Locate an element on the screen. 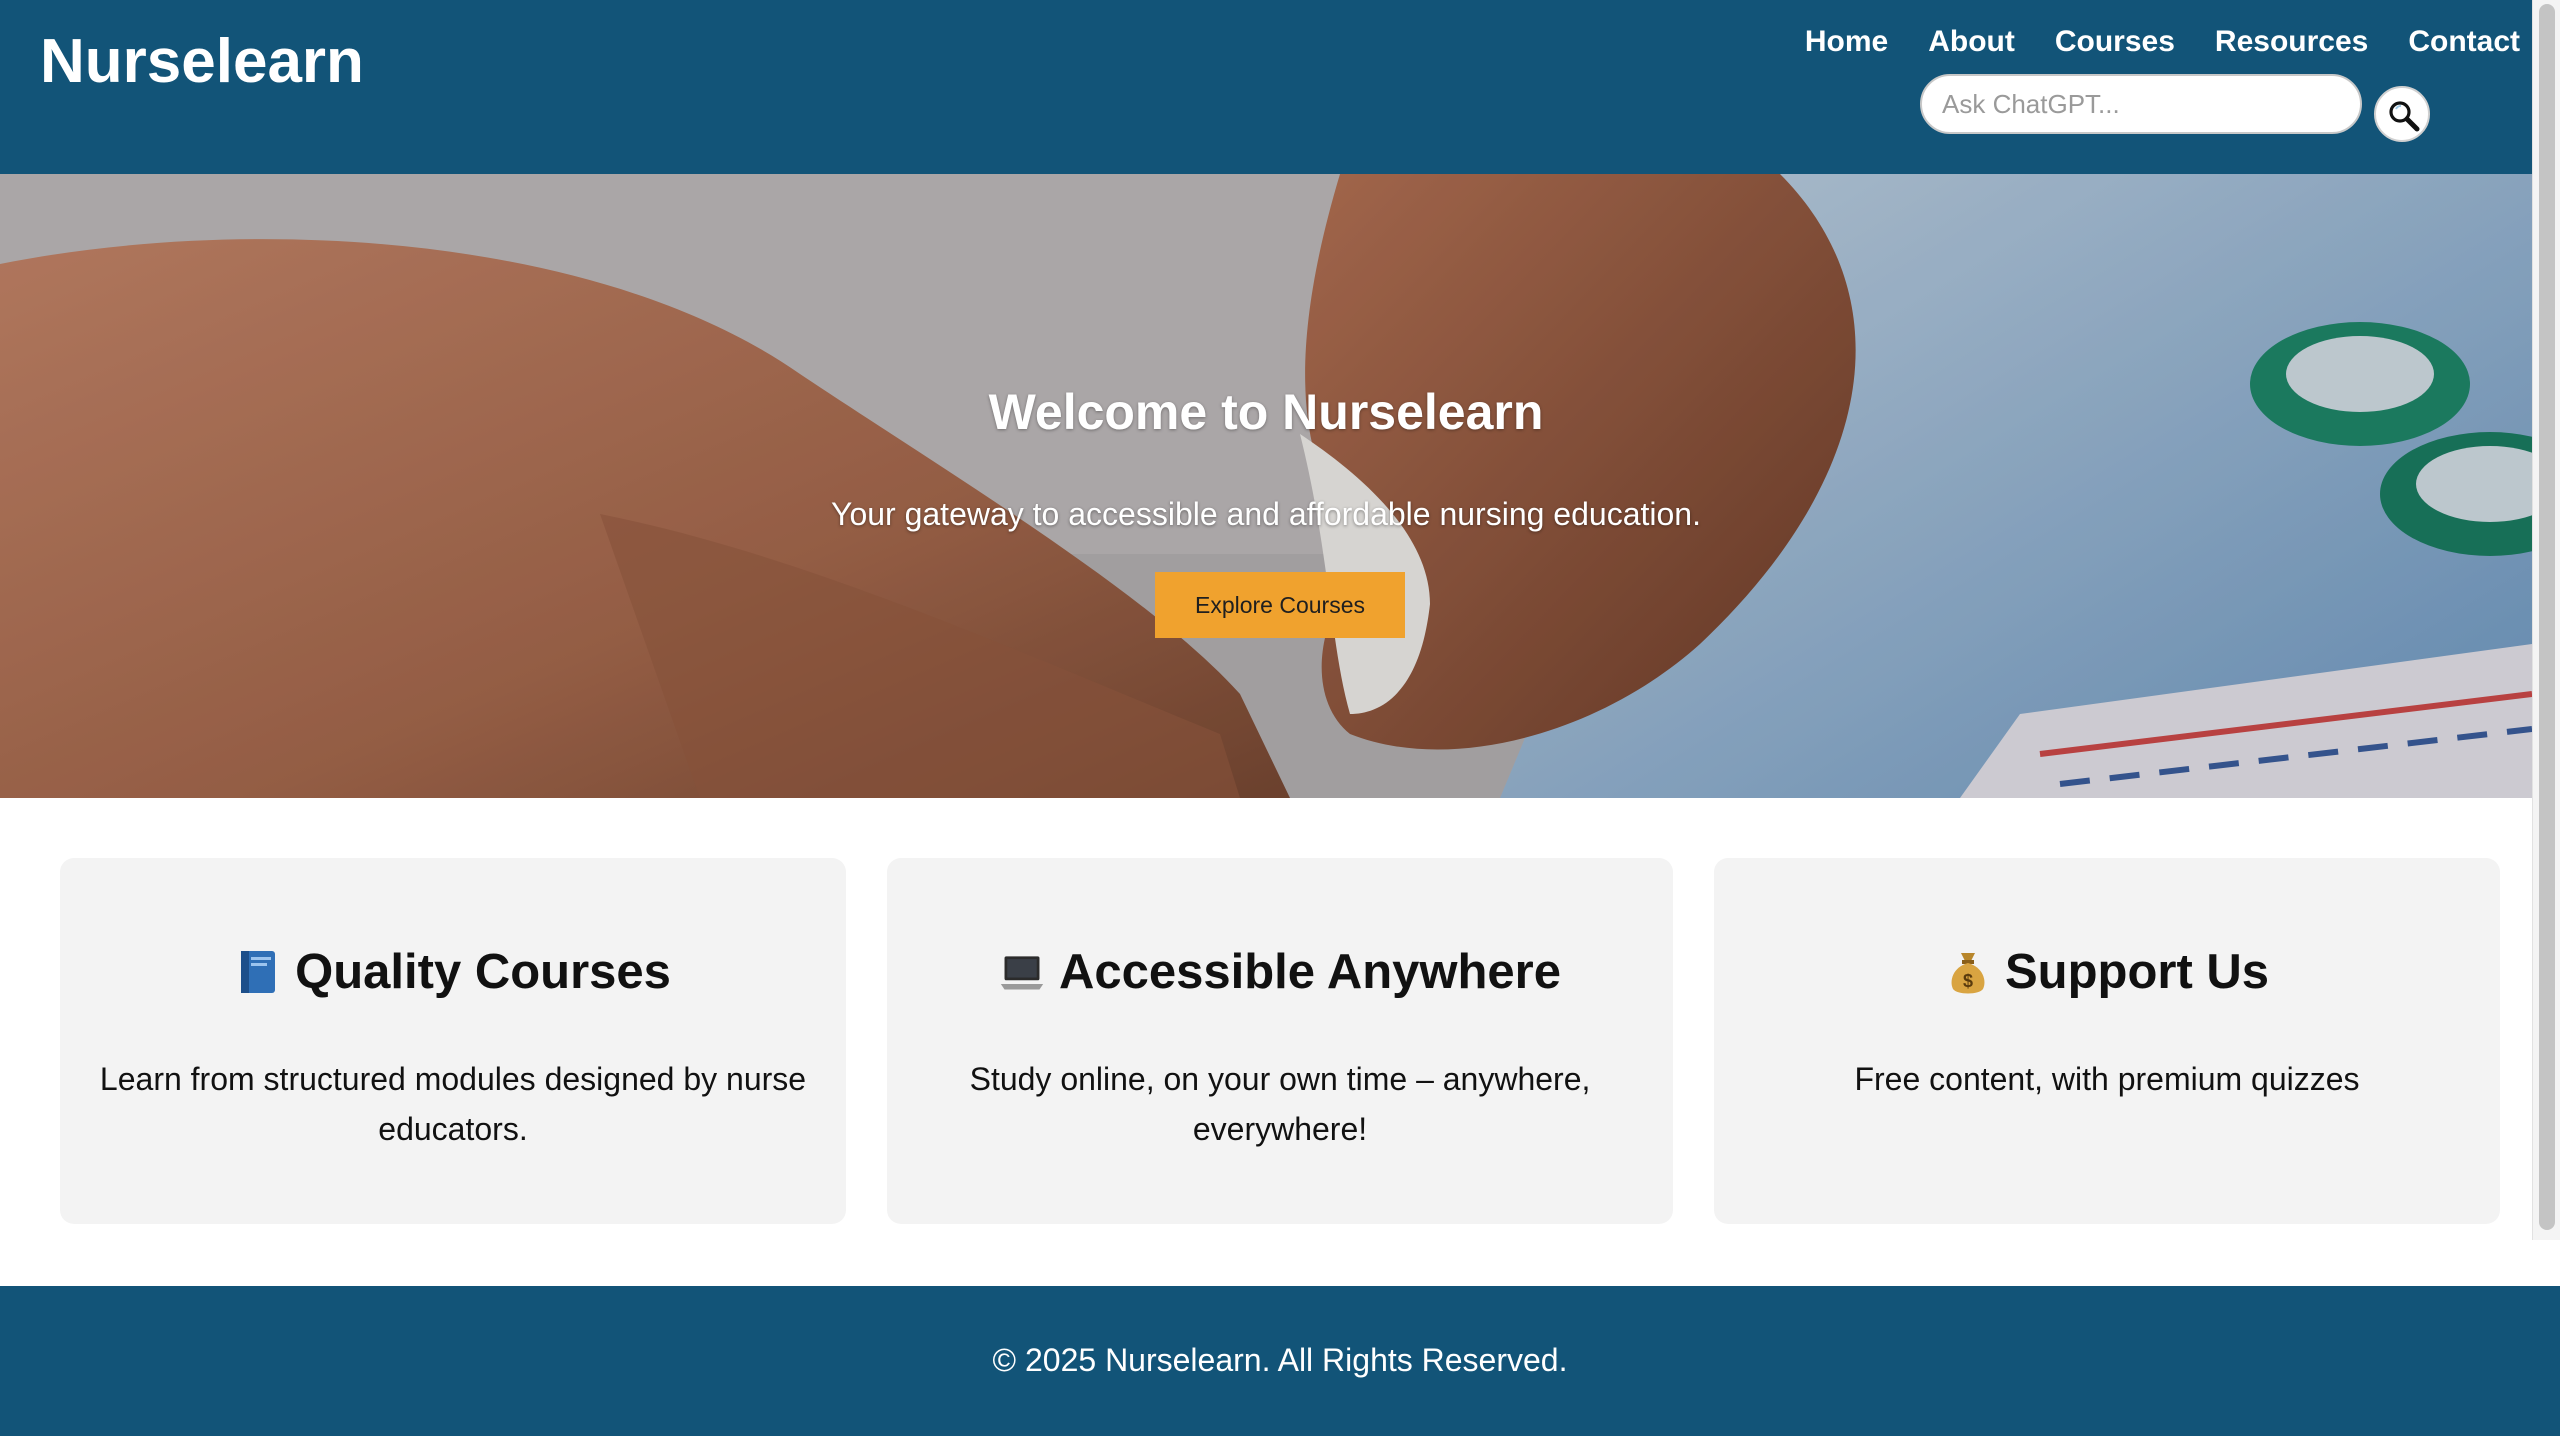 The width and height of the screenshot is (2560, 1436). scrollbar is located at coordinates (2546, 620).